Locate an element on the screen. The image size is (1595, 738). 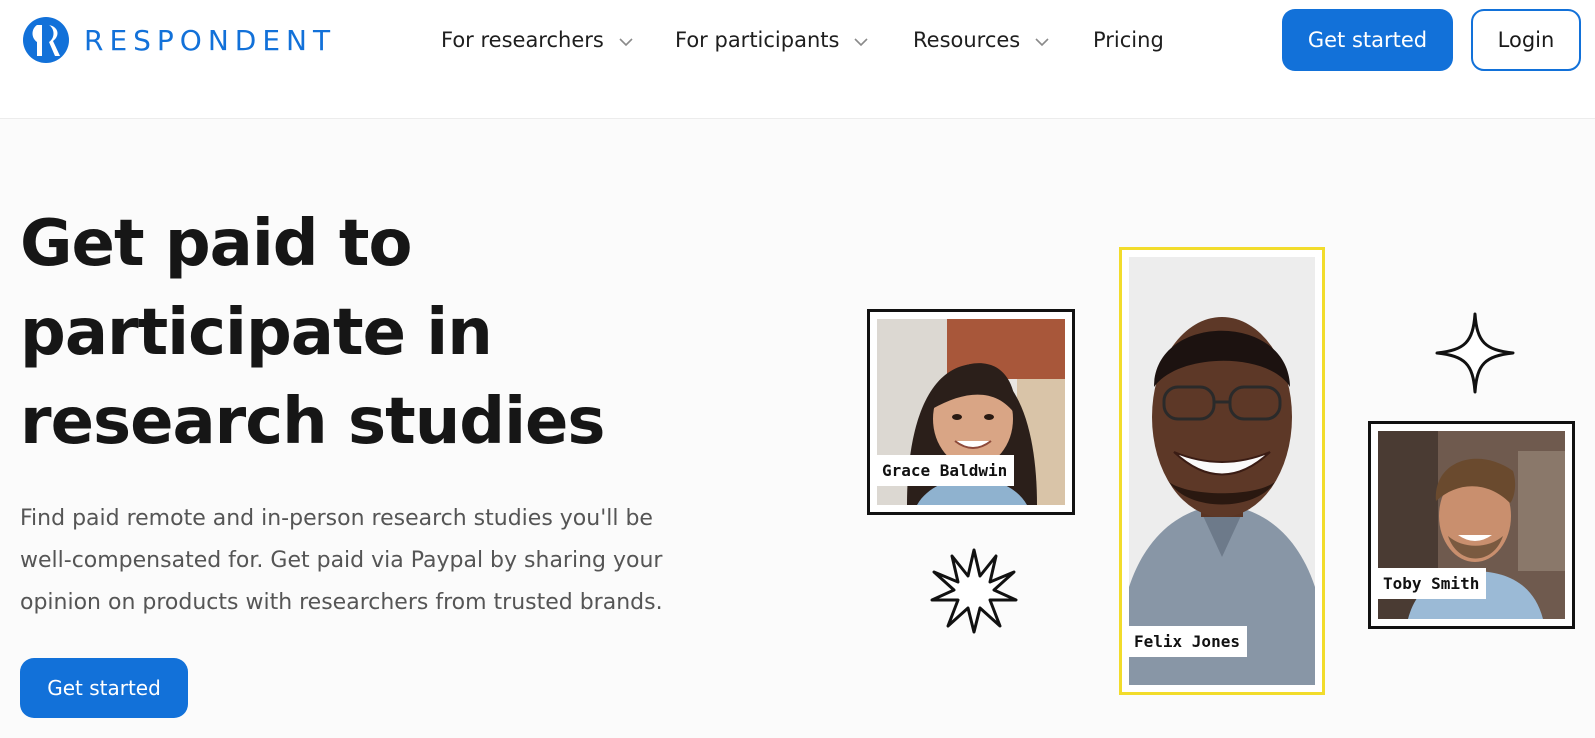
login-button: Login is located at coordinates (1526, 40).